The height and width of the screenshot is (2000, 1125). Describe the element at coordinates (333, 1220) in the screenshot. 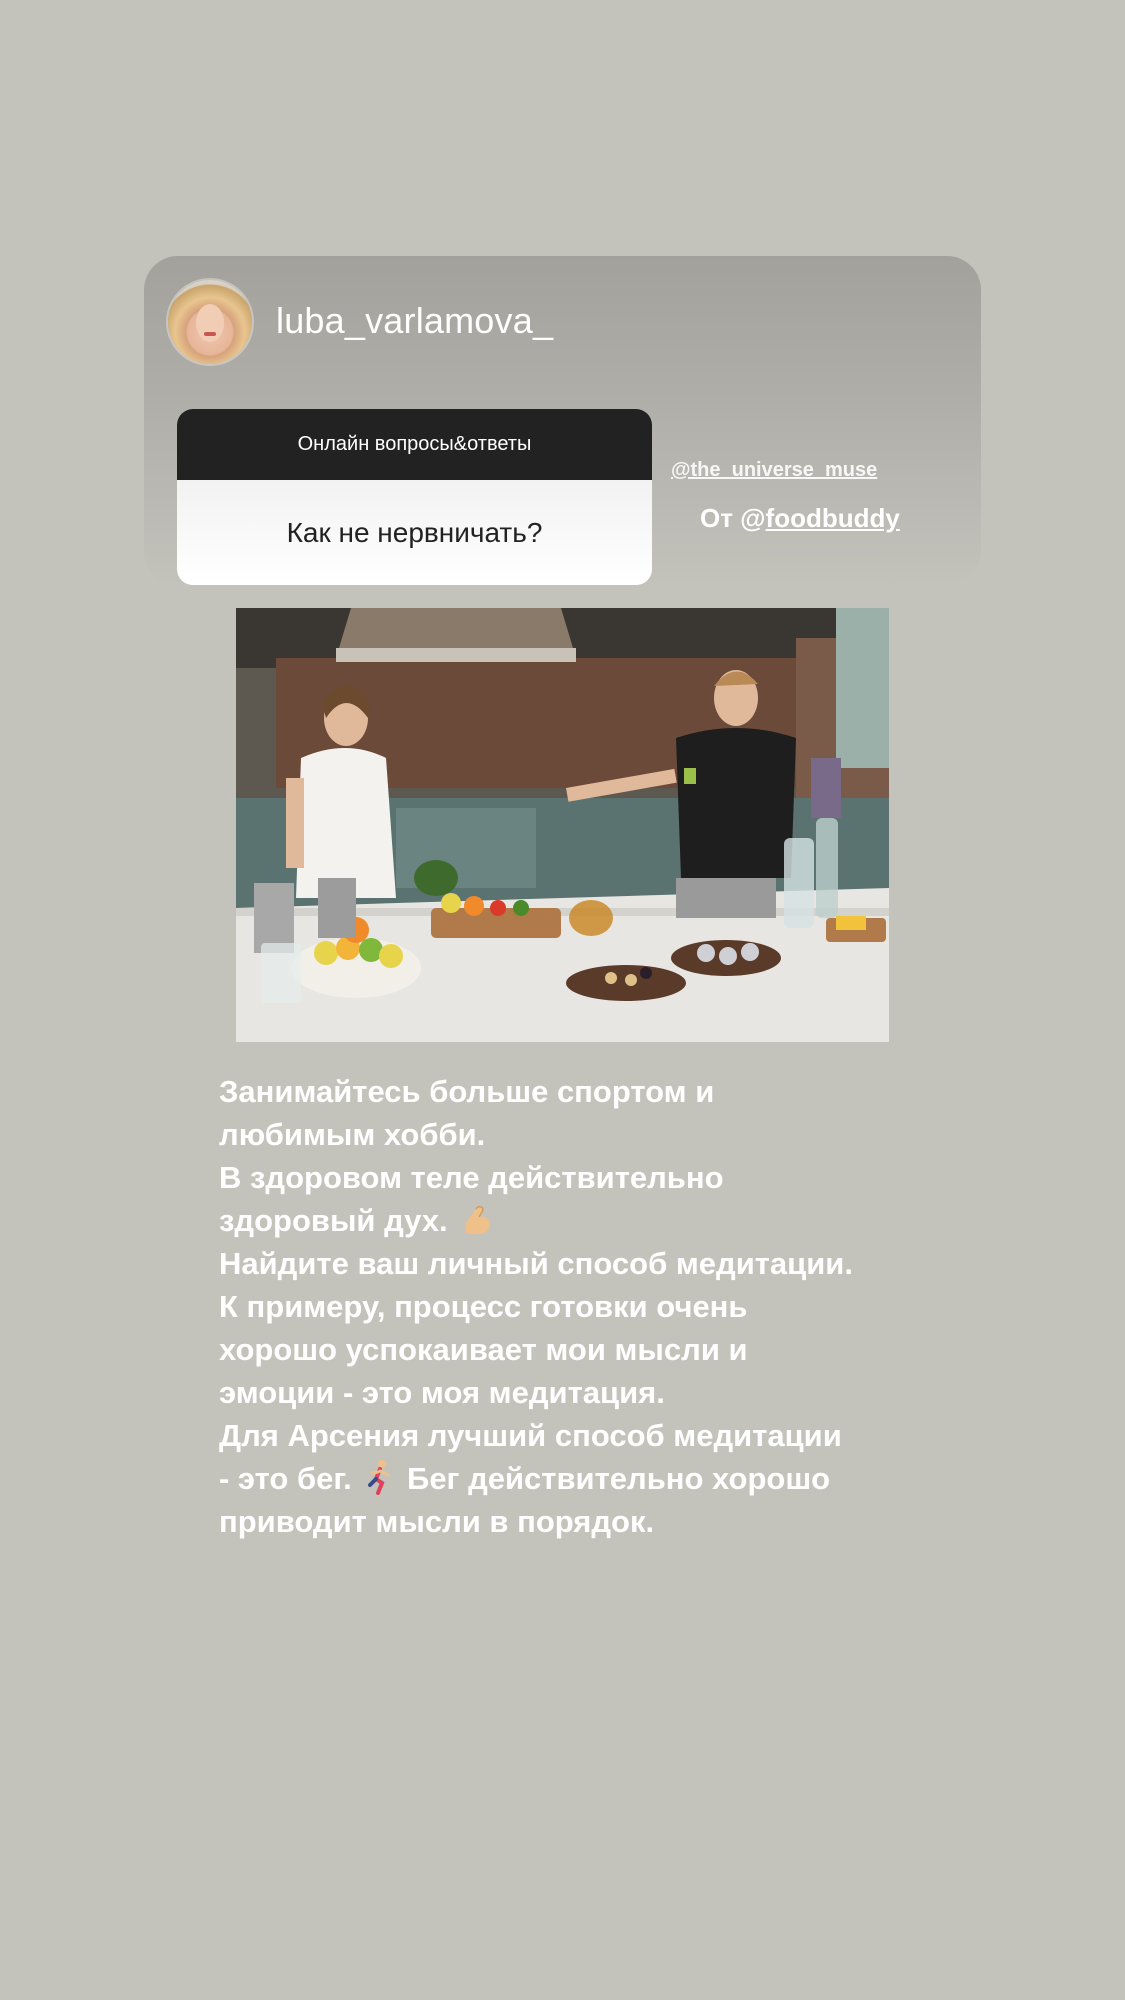

I see `story-line: здоровый дух.` at that location.